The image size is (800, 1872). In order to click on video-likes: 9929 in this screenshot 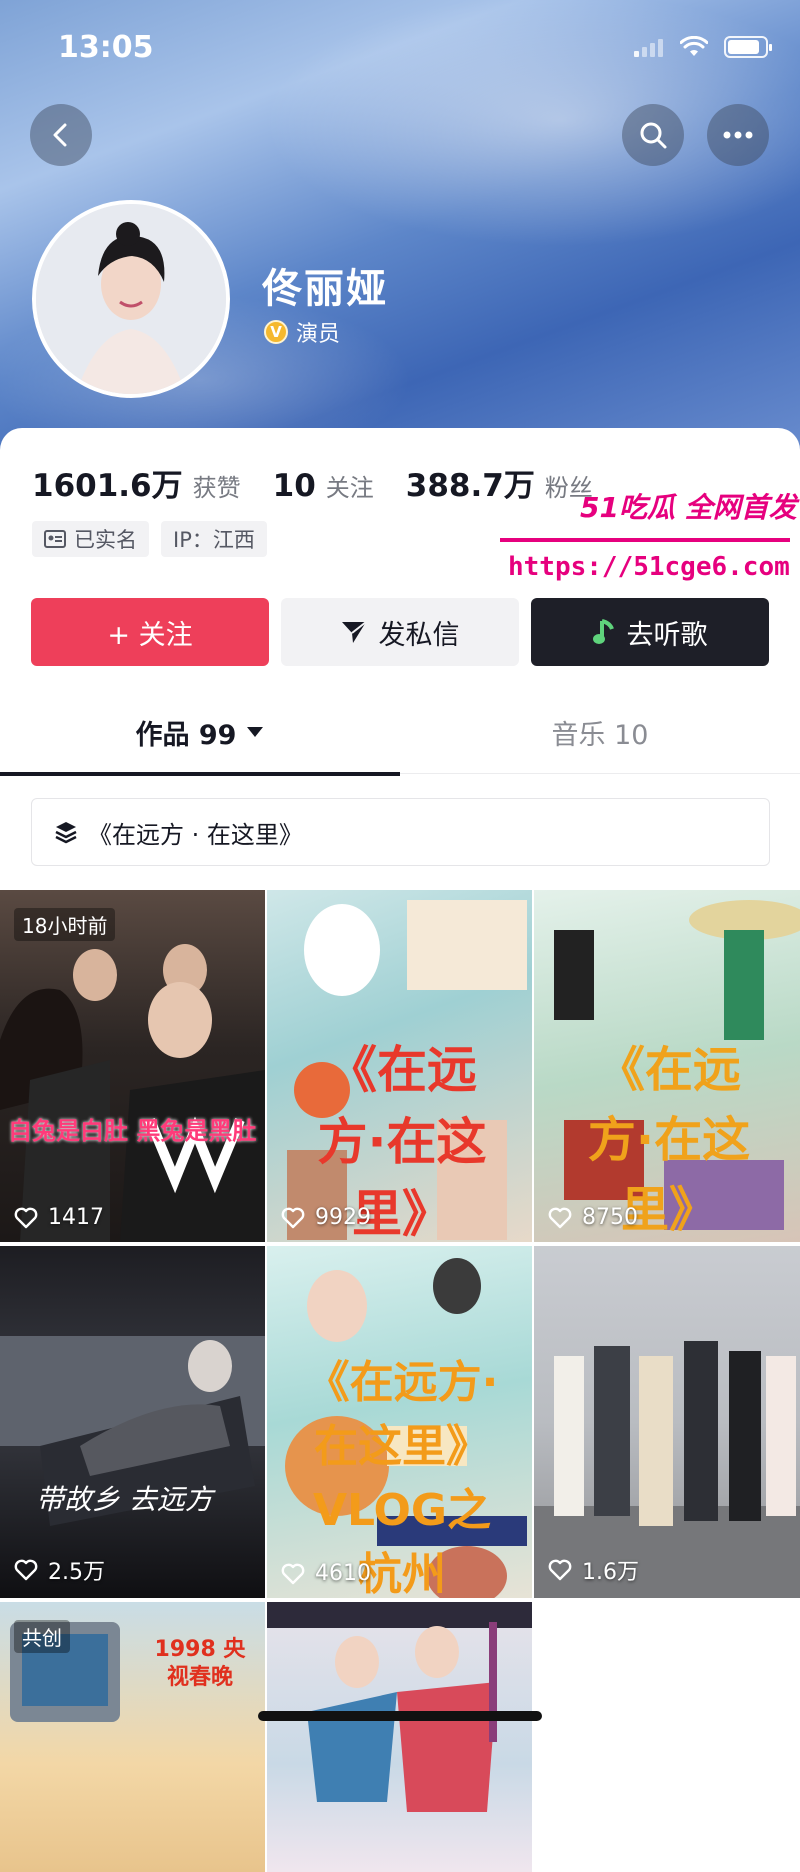, I will do `click(326, 1217)`.